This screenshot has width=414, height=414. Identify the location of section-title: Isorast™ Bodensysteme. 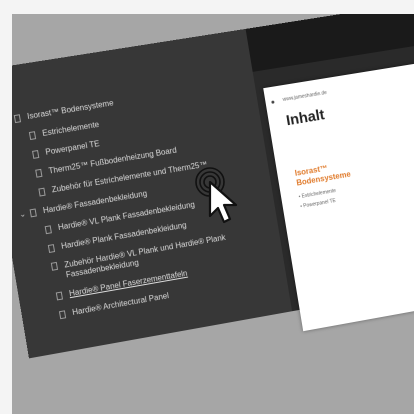
(323, 175).